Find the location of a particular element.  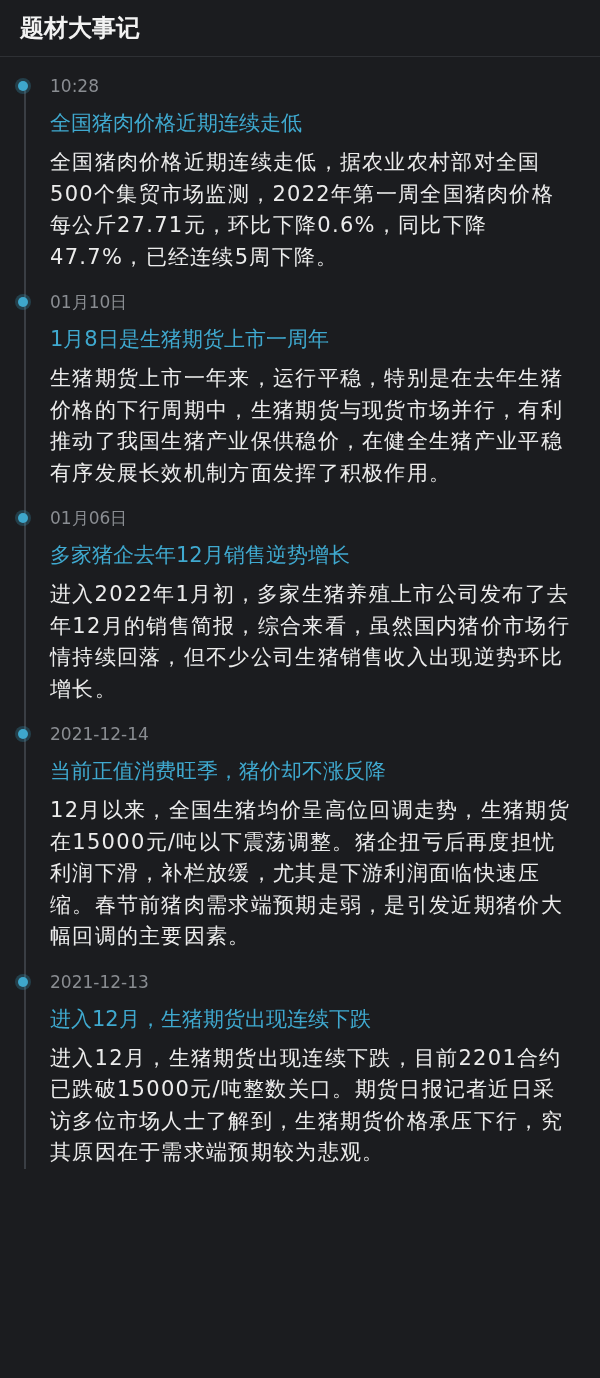

event-time: 10:28 is located at coordinates (75, 86).